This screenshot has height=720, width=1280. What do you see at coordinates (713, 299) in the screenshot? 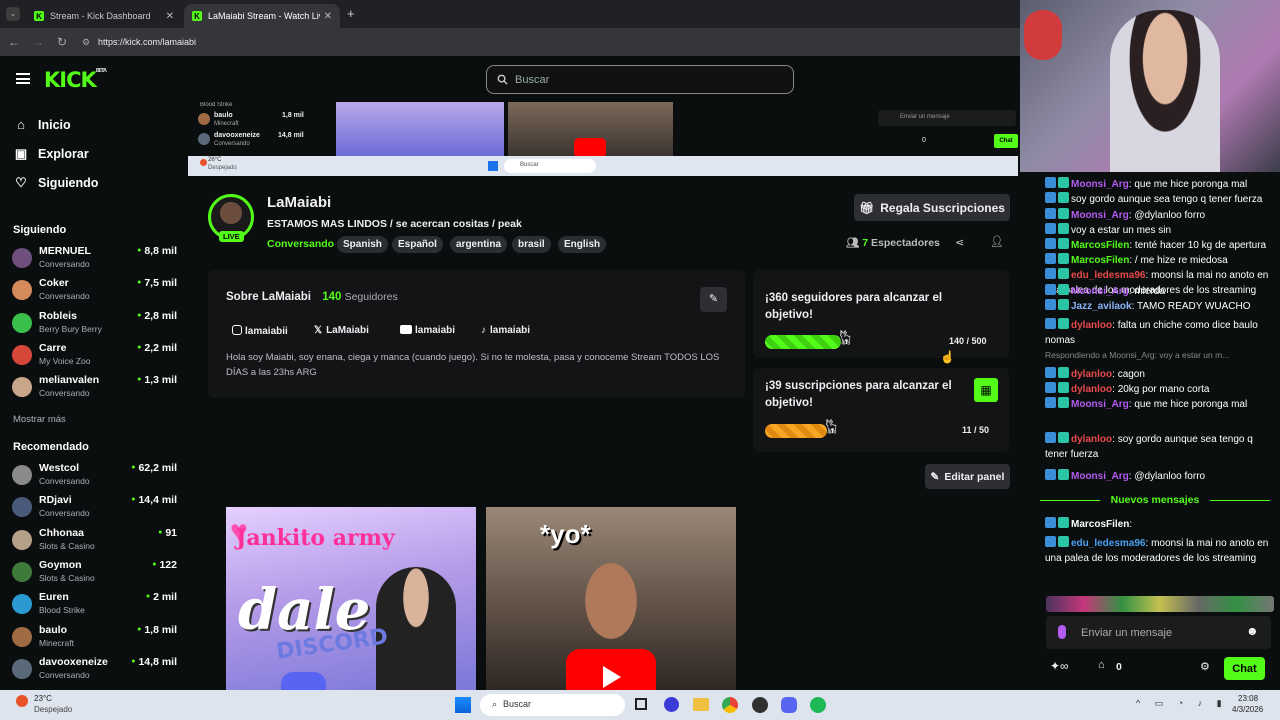
I see `edit-about-button: ✎` at bounding box center [713, 299].